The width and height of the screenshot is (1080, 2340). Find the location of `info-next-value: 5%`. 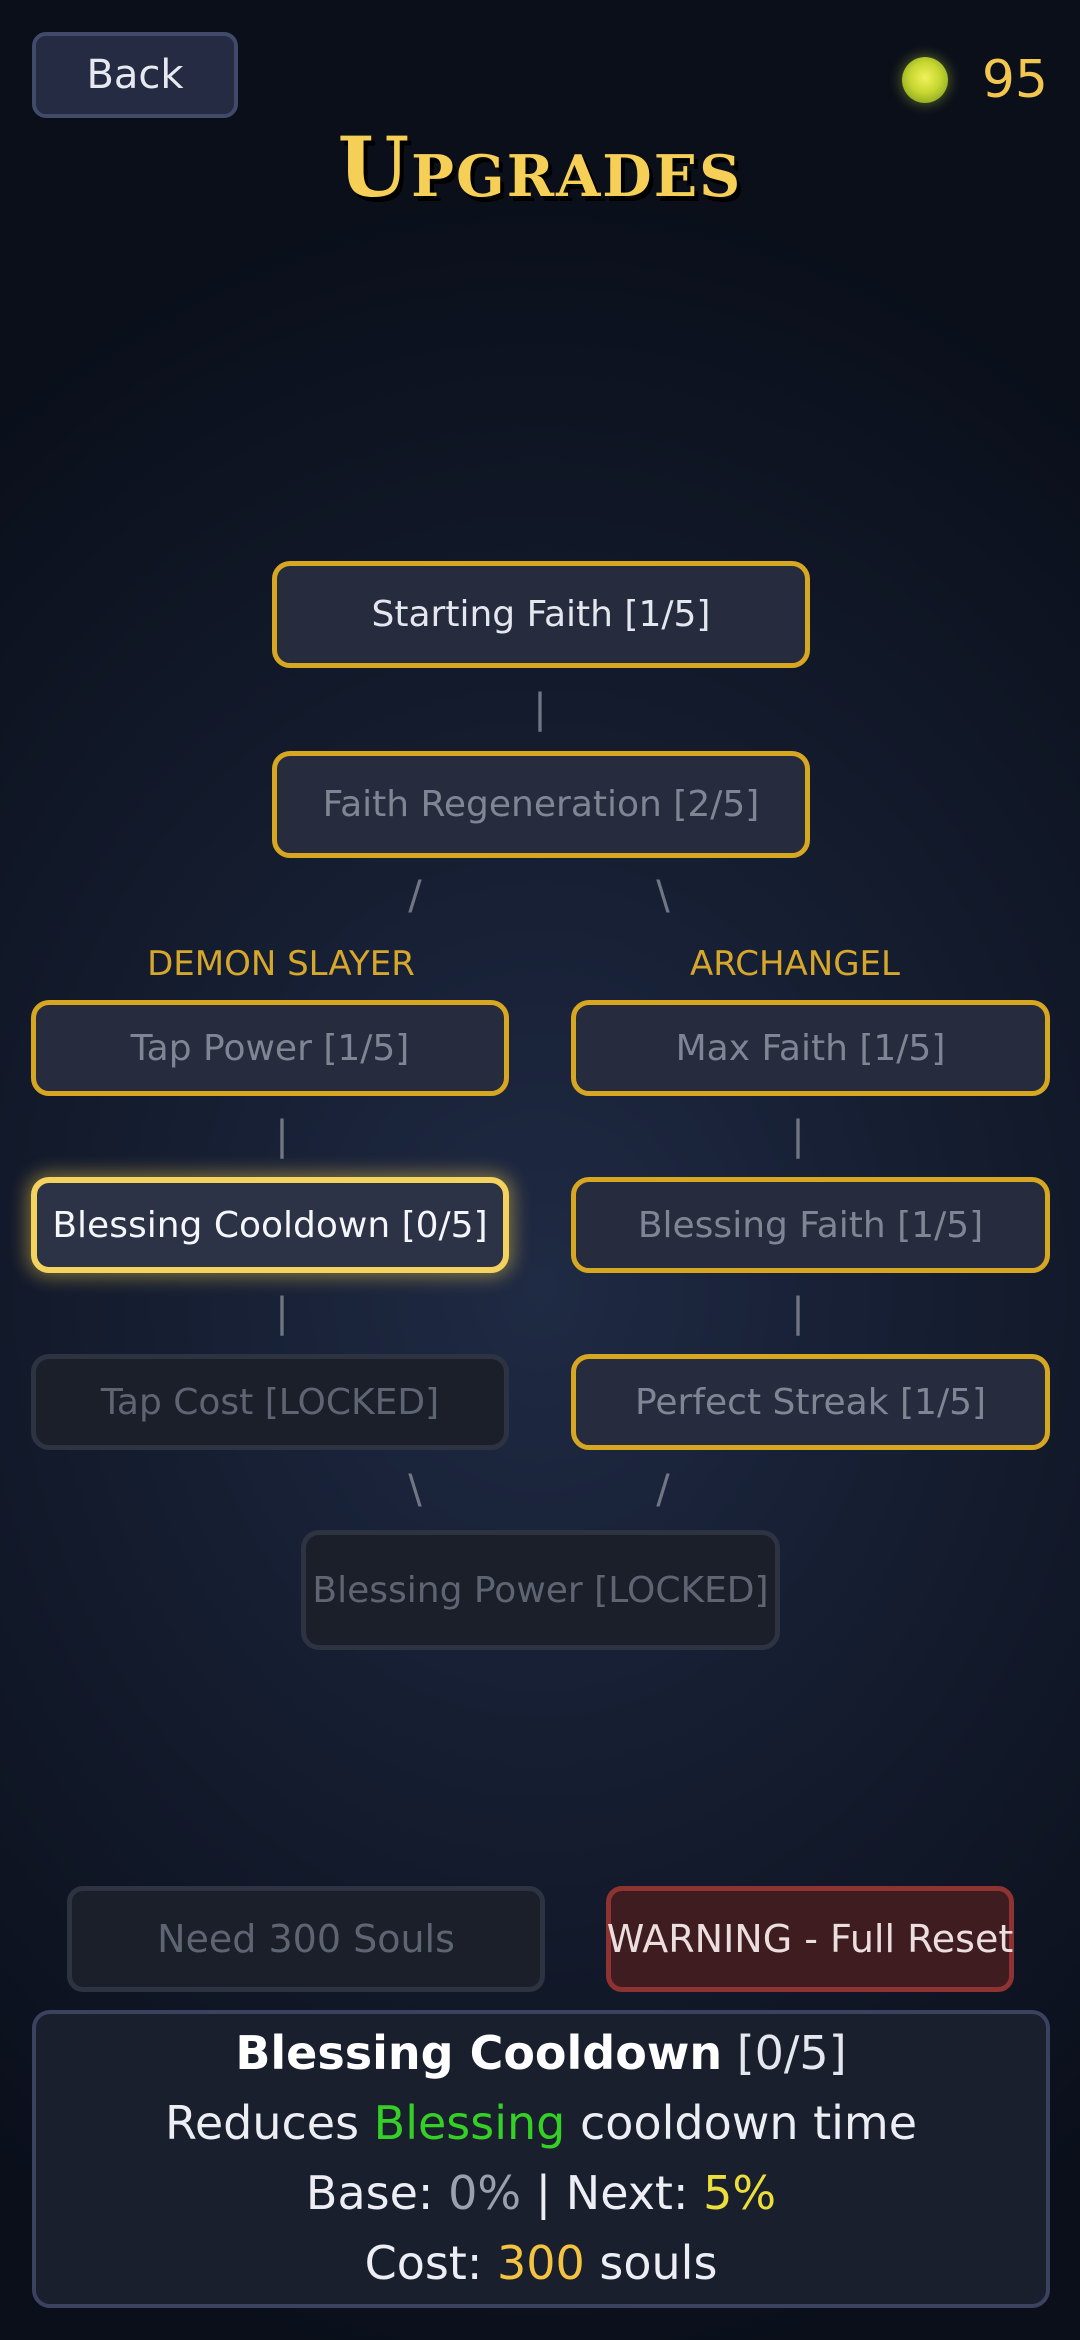

info-next-value: 5% is located at coordinates (740, 2193).